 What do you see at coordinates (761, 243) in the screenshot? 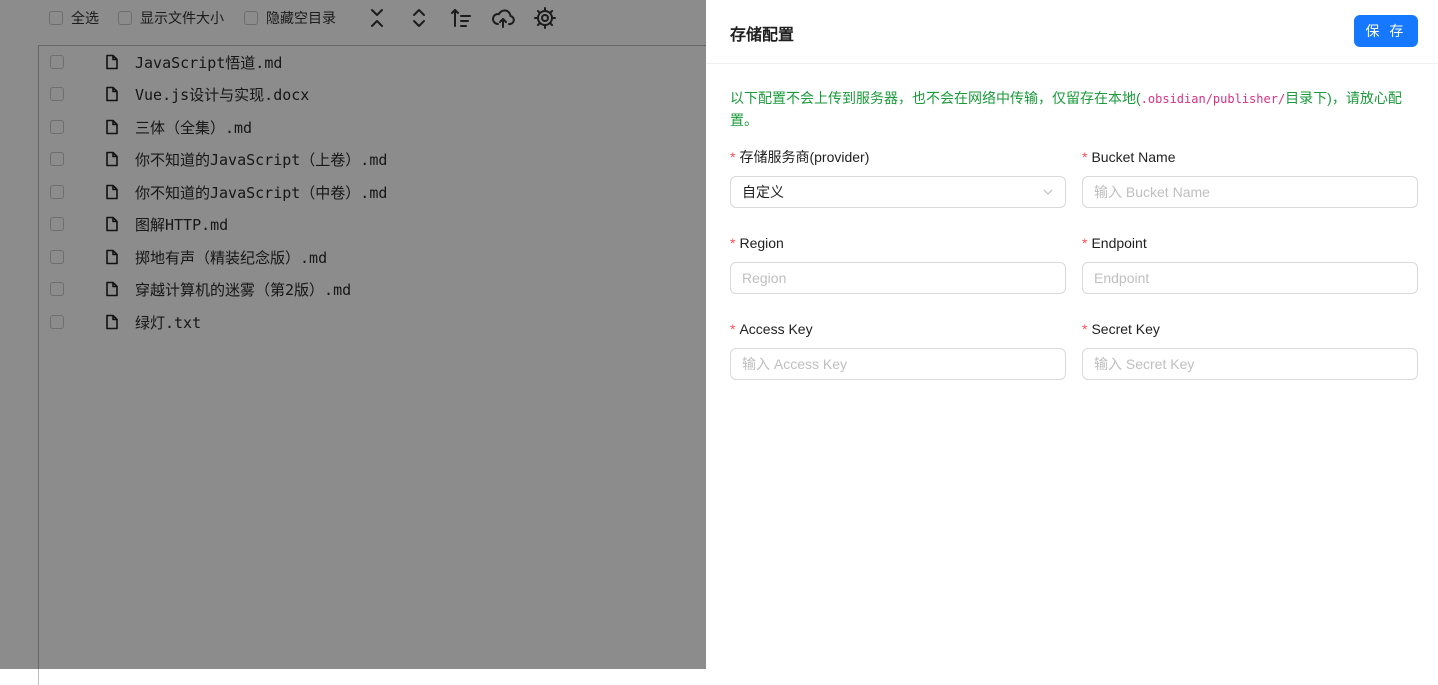
I see `region-label-text: Region` at bounding box center [761, 243].